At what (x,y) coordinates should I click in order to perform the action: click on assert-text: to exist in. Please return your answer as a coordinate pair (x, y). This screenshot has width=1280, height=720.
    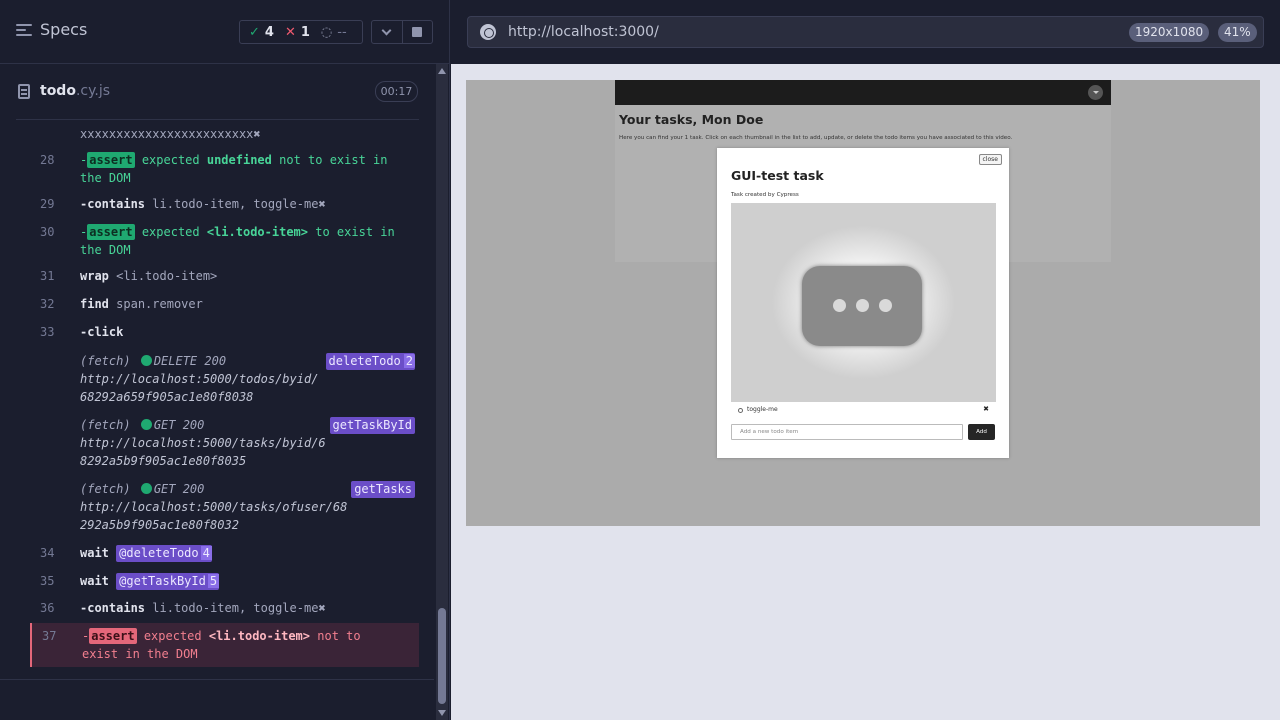
    Looking at the image, I should click on (355, 232).